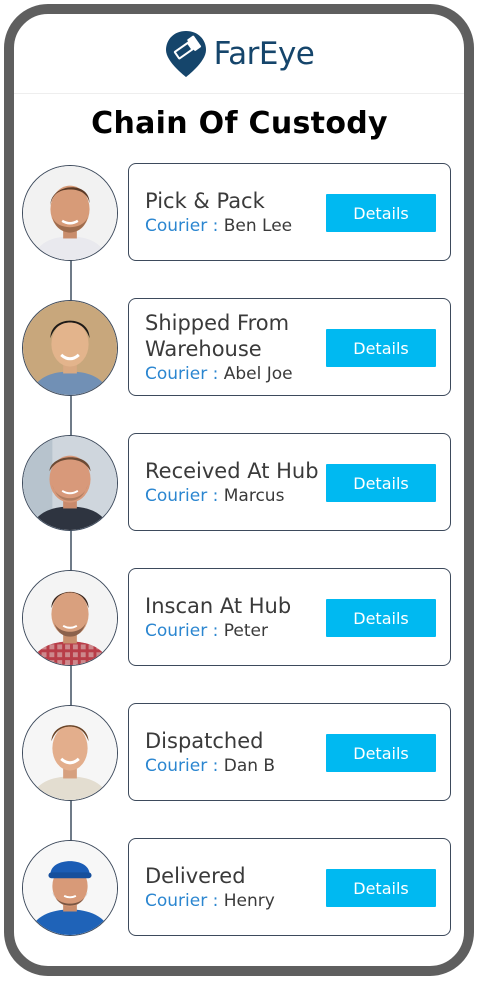 The width and height of the screenshot is (479, 981). Describe the element at coordinates (232, 470) in the screenshot. I see `step-title: Received At Hub` at that location.